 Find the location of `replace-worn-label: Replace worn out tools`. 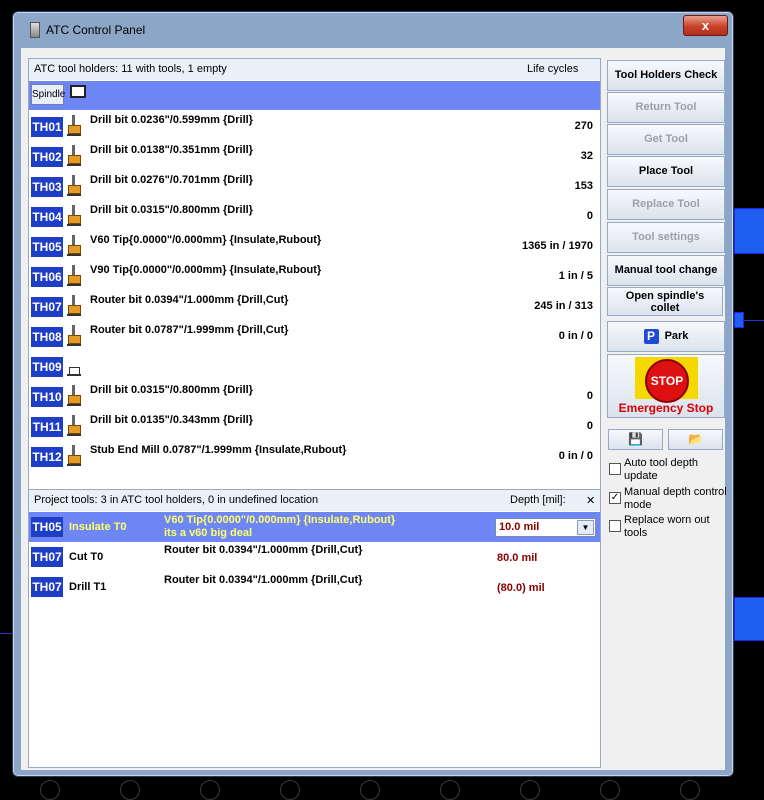

replace-worn-label: Replace worn out tools is located at coordinates (667, 526).